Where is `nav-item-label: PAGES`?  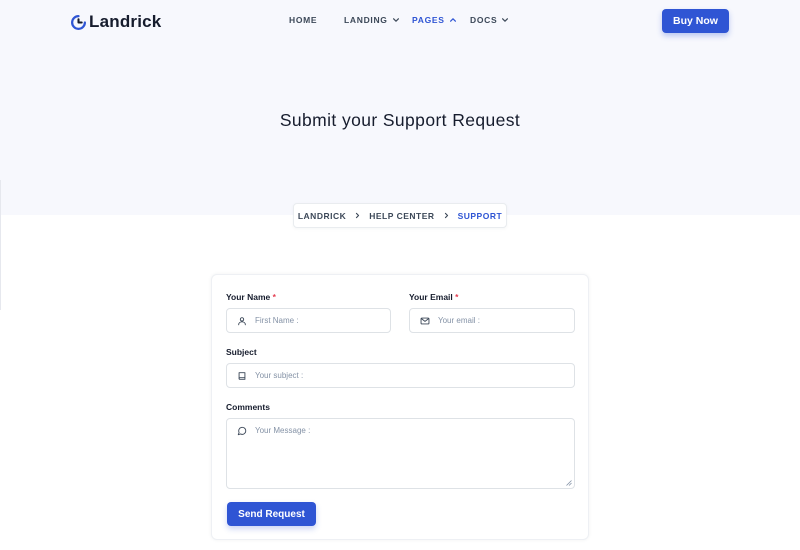
nav-item-label: PAGES is located at coordinates (428, 20).